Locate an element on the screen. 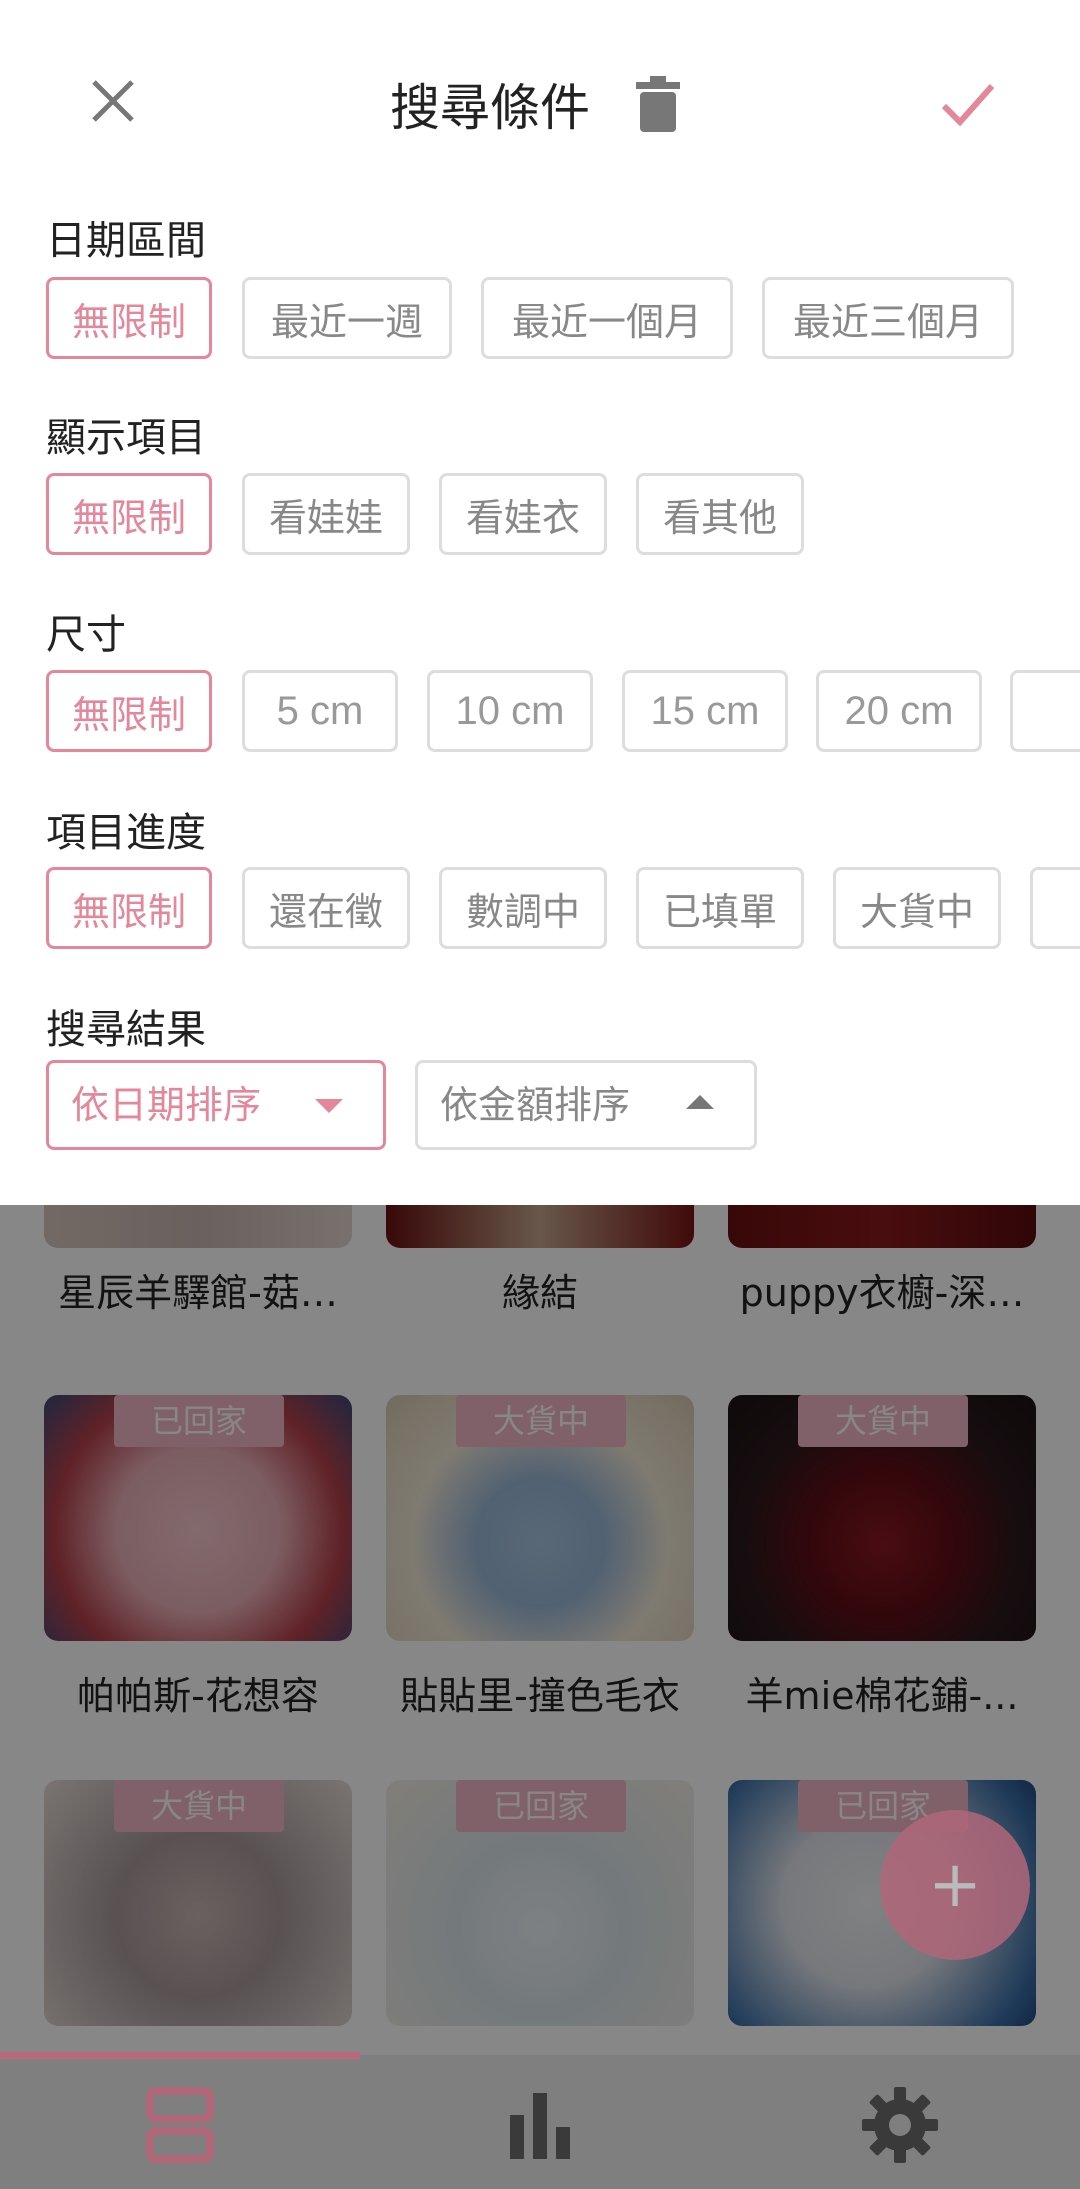  progress-label: 項目進度 is located at coordinates (126, 833).